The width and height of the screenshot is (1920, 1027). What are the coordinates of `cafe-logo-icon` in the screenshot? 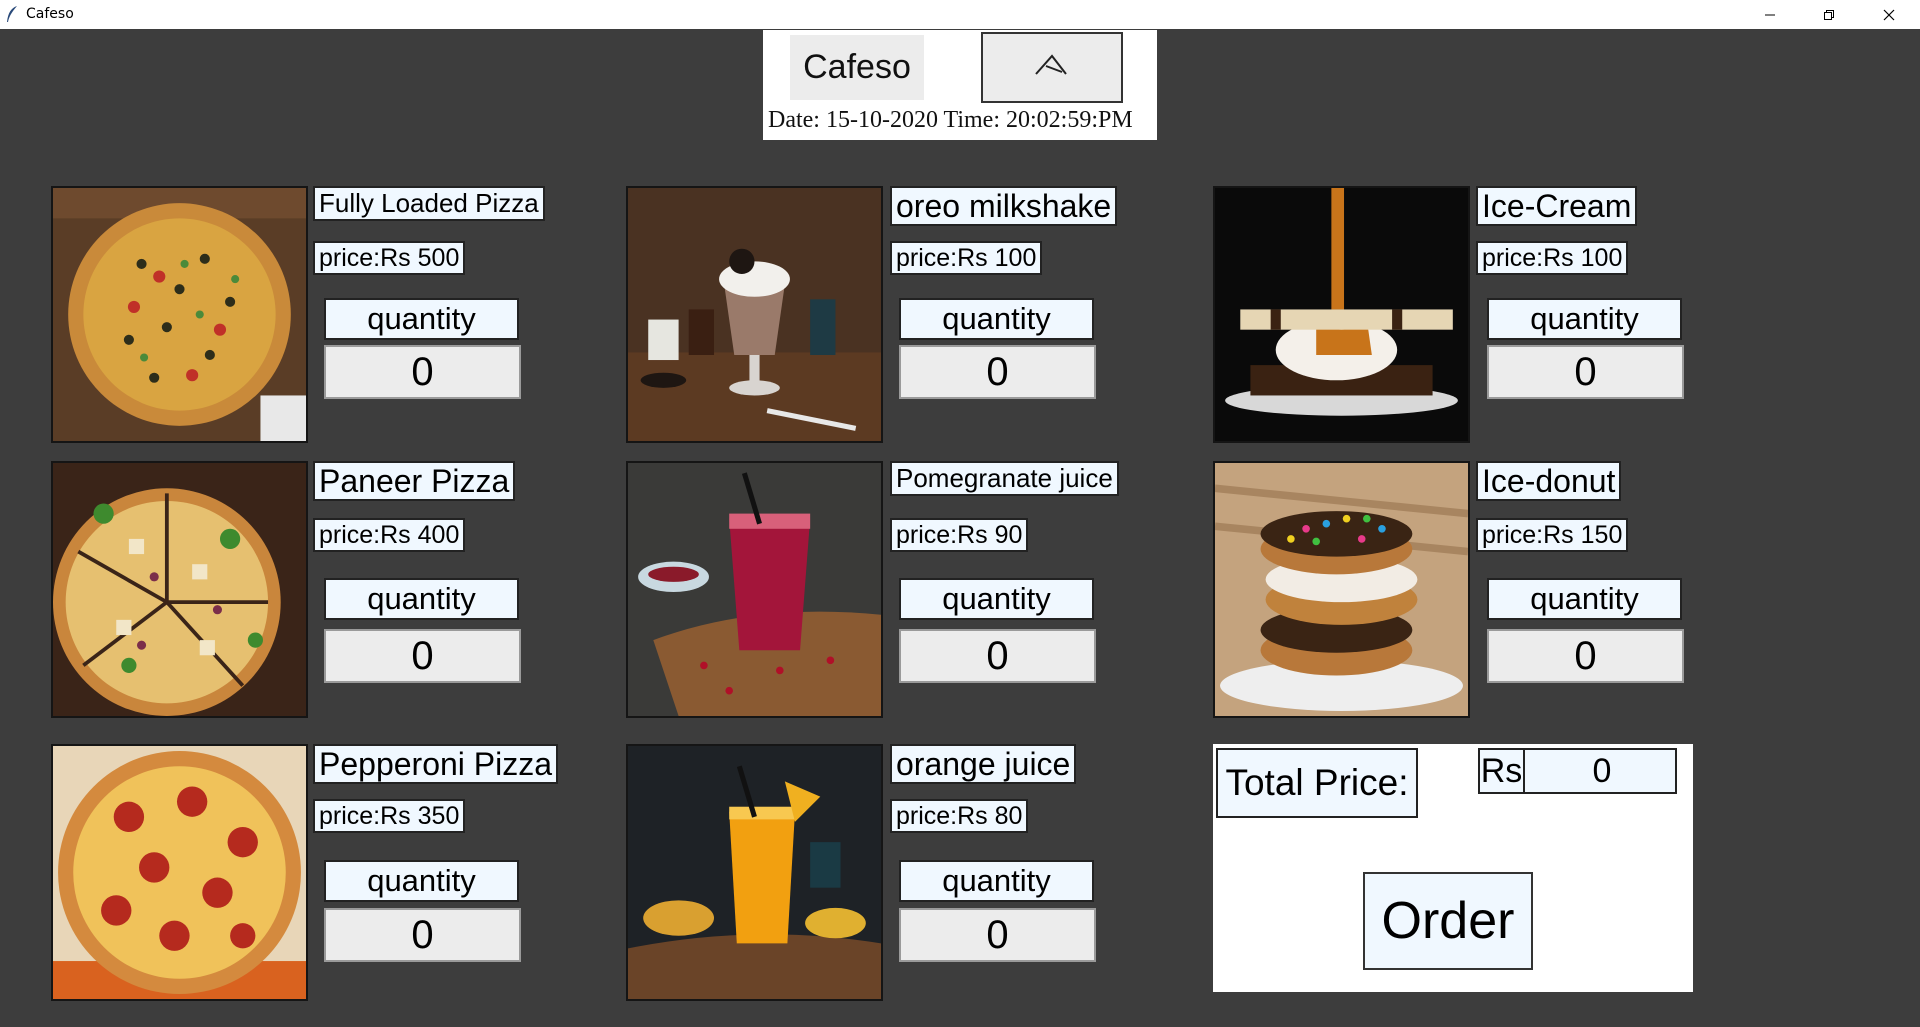 It's located at (1052, 67).